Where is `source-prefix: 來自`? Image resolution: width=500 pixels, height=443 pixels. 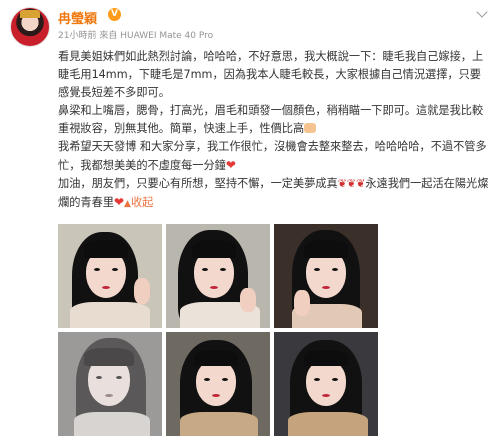
source-prefix: 來自 is located at coordinates (108, 36).